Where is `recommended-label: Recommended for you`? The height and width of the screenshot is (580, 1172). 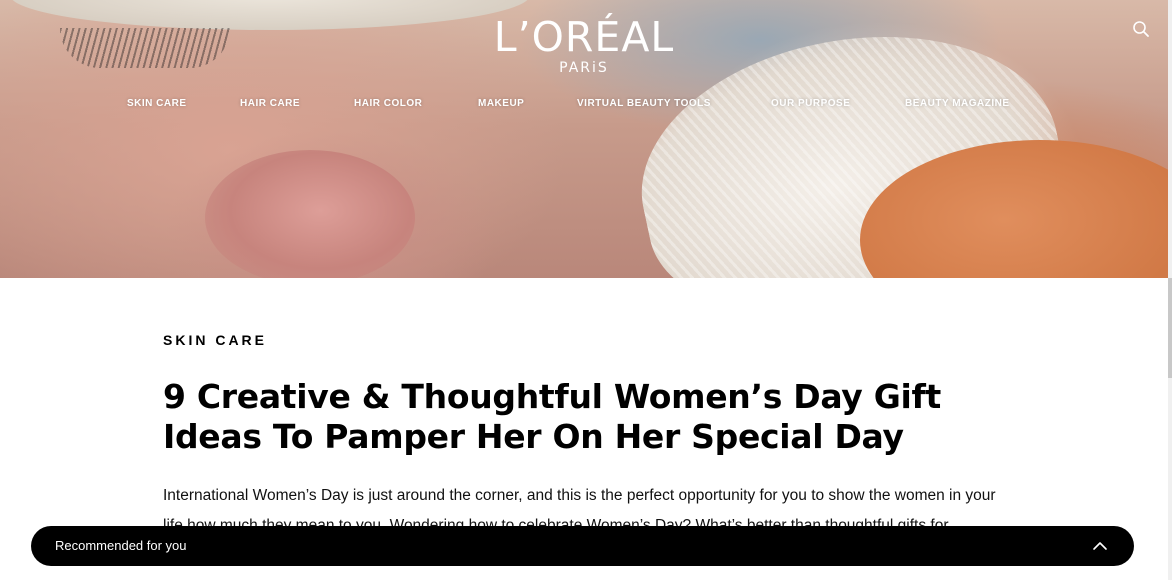
recommended-label: Recommended for you is located at coordinates (121, 545).